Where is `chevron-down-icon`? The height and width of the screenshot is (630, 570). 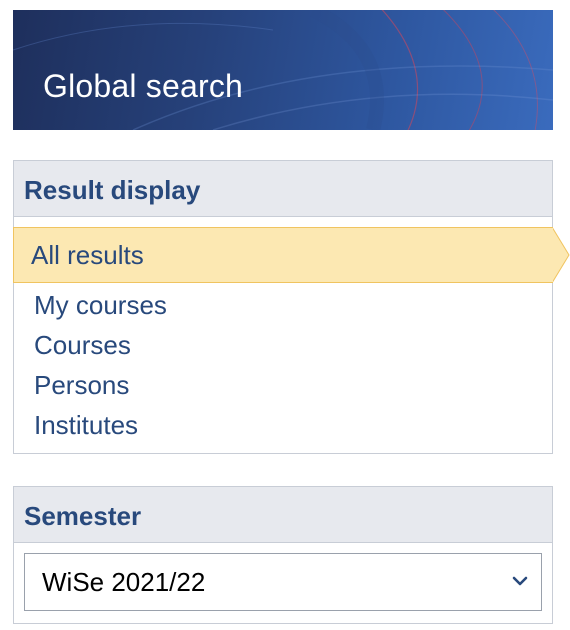 chevron-down-icon is located at coordinates (520, 581).